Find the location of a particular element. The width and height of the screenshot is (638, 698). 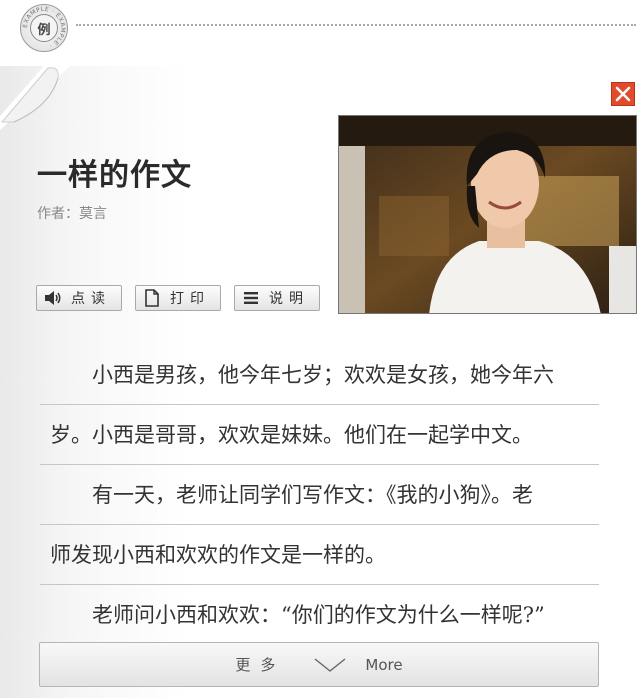

print-button: 打印 is located at coordinates (178, 298).